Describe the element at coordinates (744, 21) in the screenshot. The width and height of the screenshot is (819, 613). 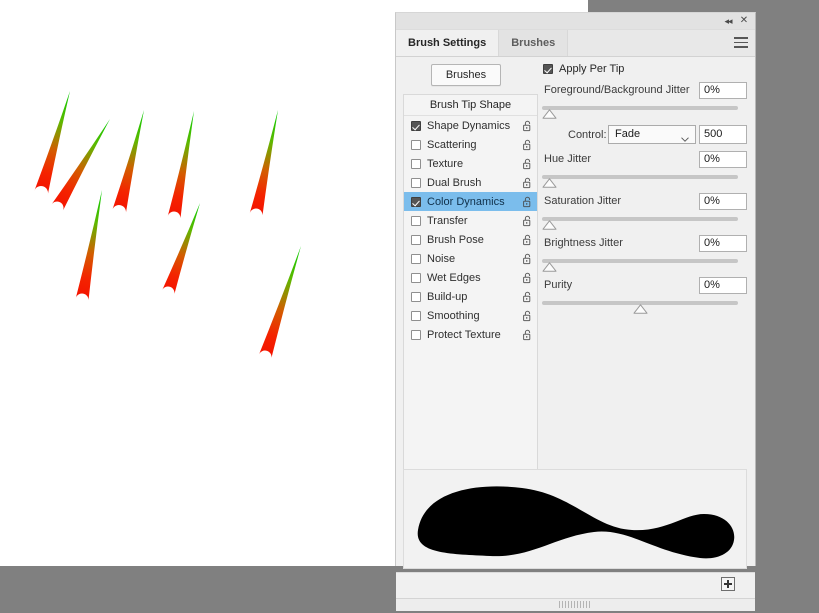
I see `close-x-icon: ✕` at that location.